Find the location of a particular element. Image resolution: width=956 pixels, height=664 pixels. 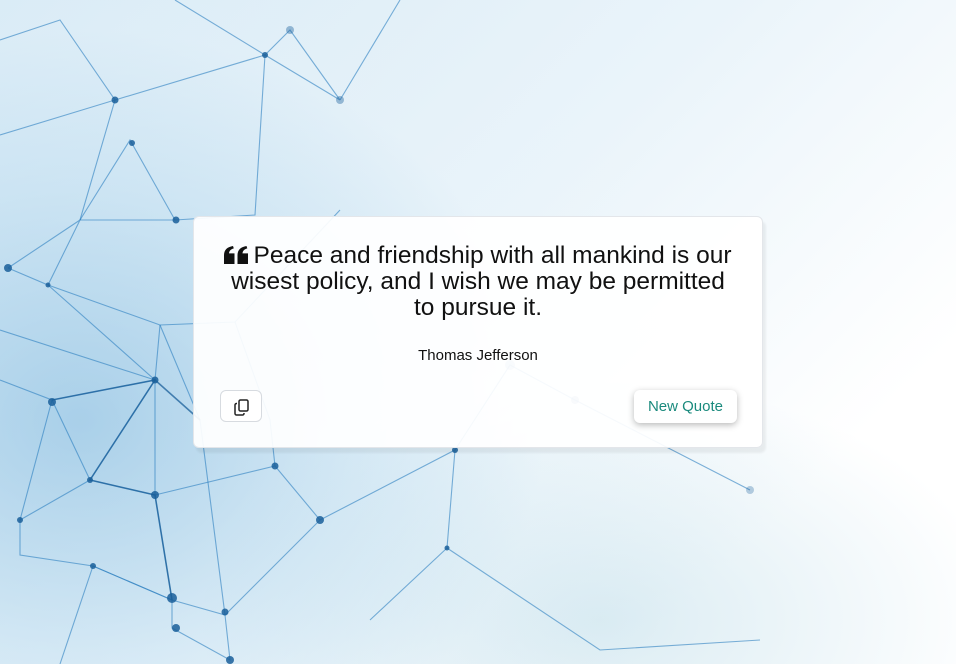

quote-author: Thomas Jefferson is located at coordinates (478, 355).